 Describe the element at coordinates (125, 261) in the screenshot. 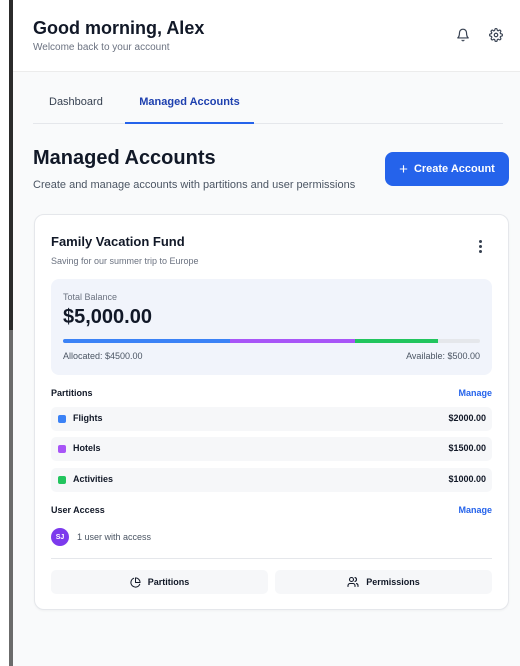

I see `account-description: Saving for our summer trip to Europe` at that location.